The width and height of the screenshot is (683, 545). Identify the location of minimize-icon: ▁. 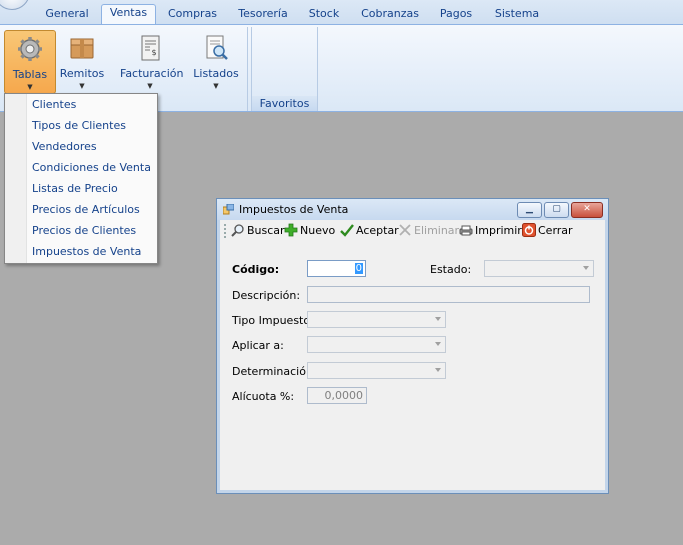
(529, 209).